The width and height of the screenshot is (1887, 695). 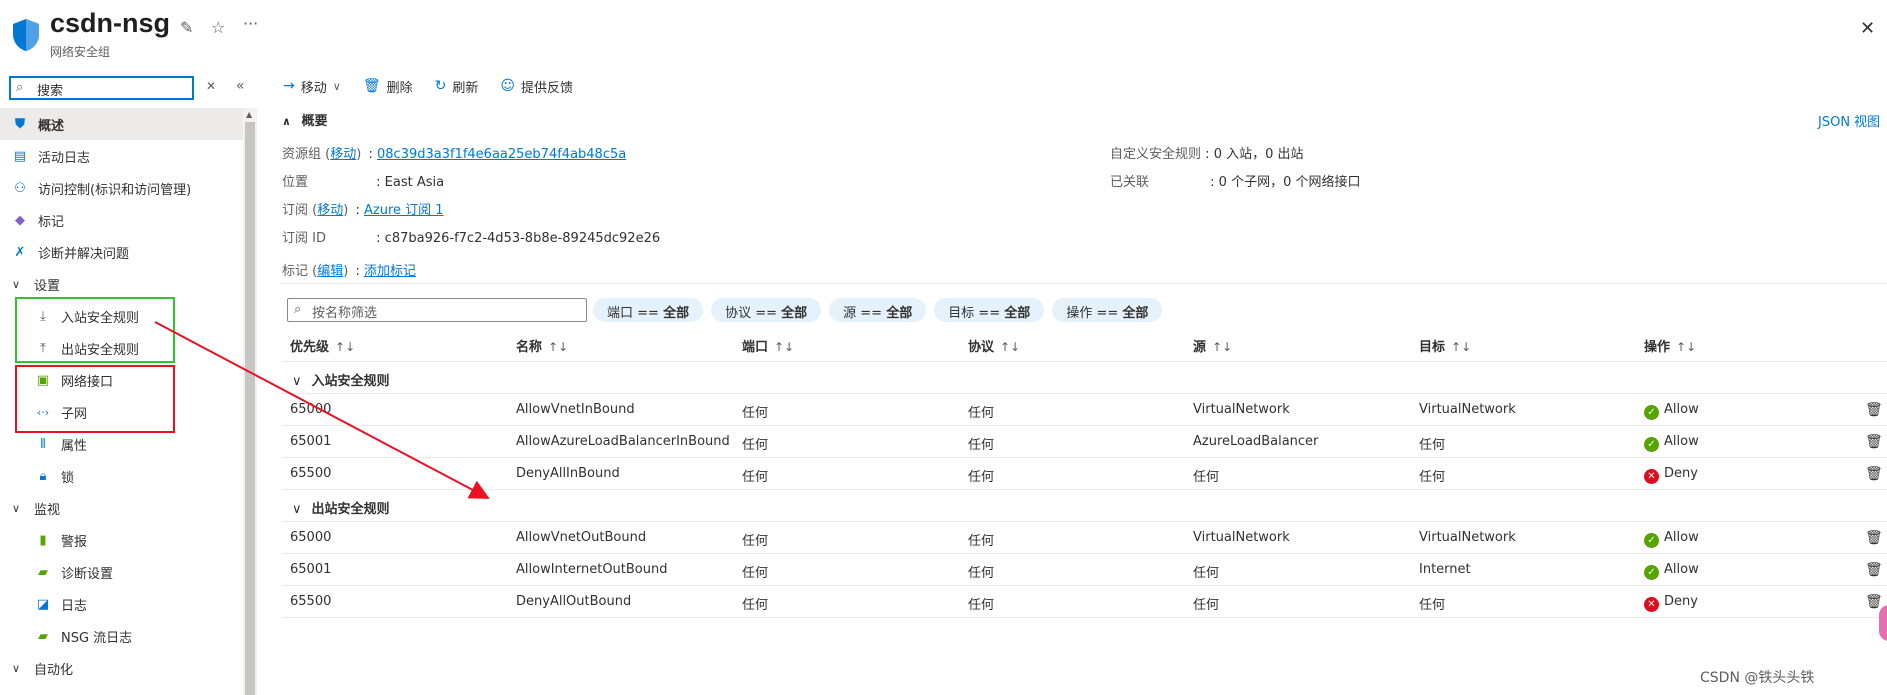 I want to click on cell-name: AllowVnetOutBound, so click(x=581, y=537).